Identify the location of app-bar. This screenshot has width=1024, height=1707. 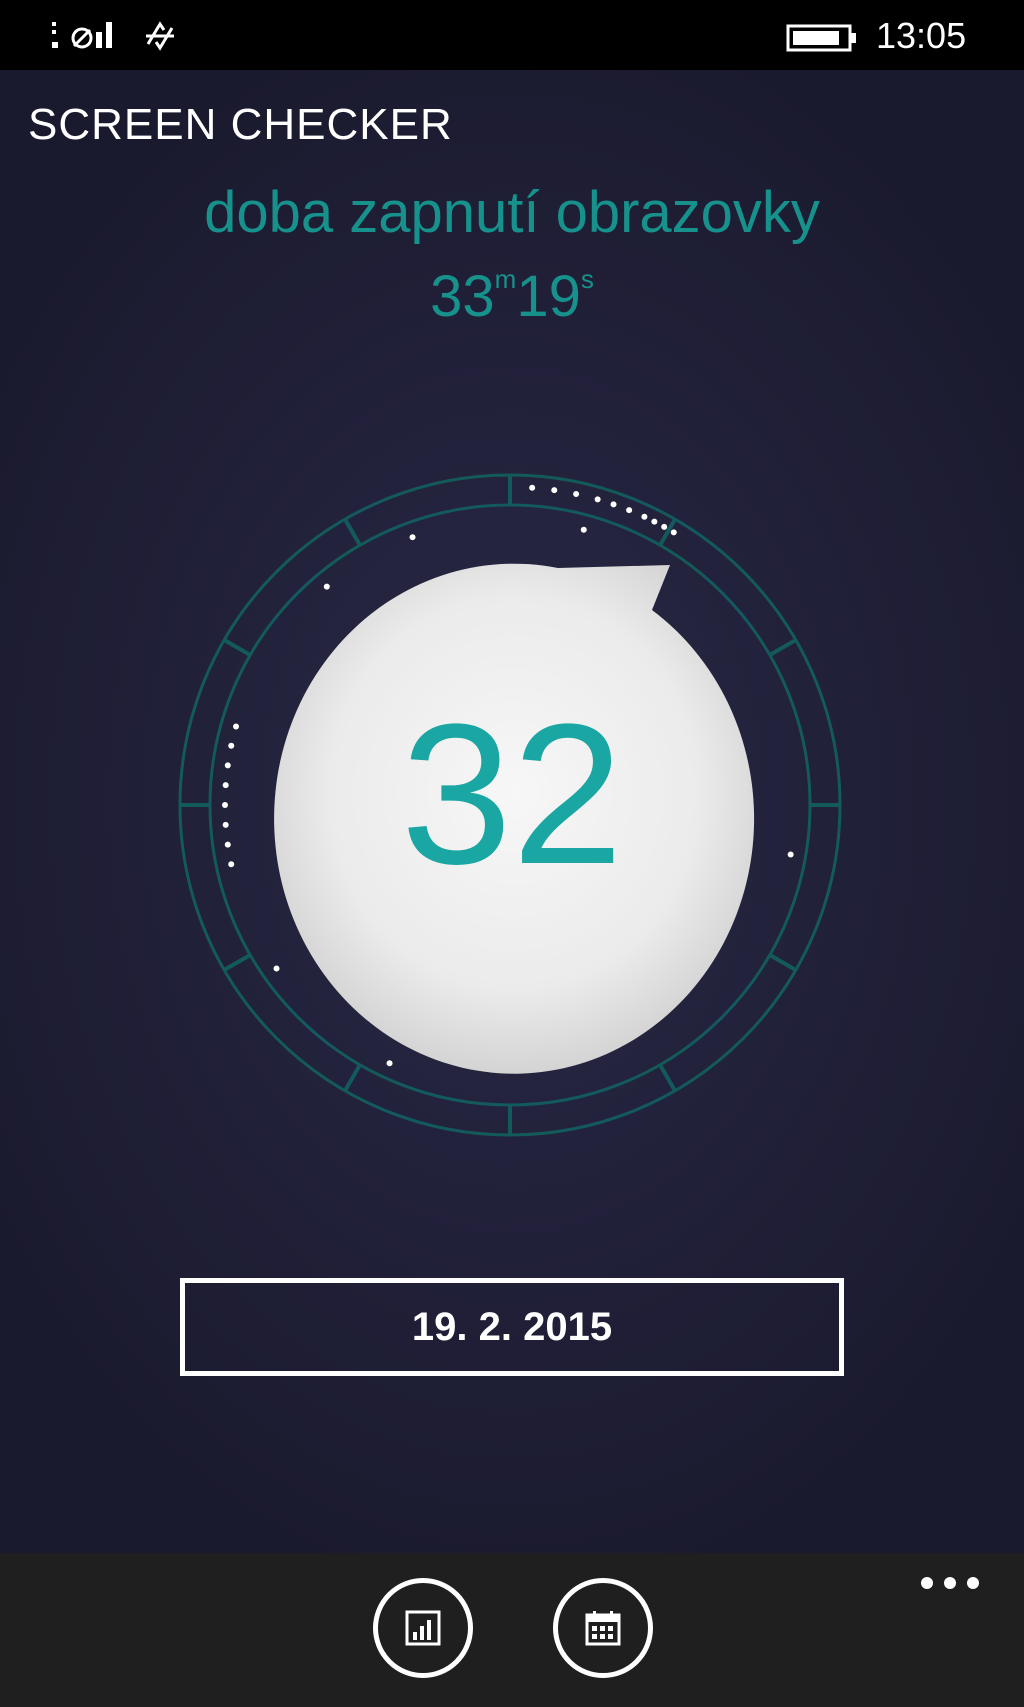
(512, 1630).